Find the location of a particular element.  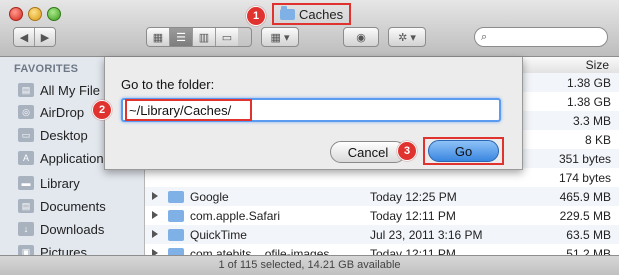

go-button-highlight: Go is located at coordinates (463, 151).